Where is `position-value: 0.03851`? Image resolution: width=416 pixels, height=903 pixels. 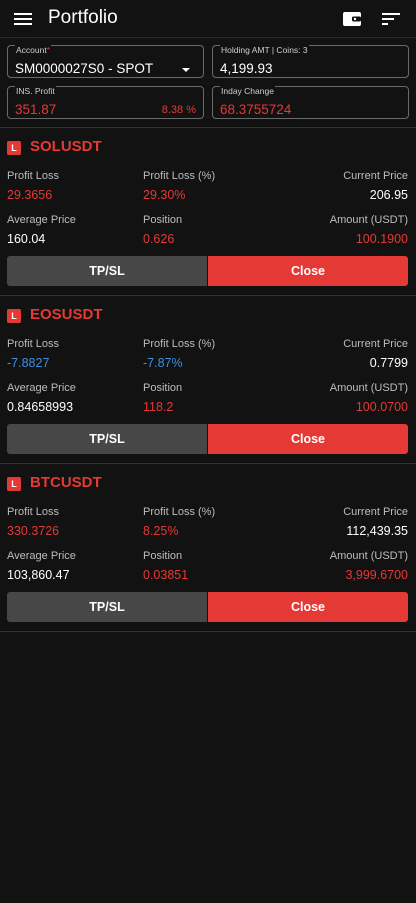 position-value: 0.03851 is located at coordinates (166, 575).